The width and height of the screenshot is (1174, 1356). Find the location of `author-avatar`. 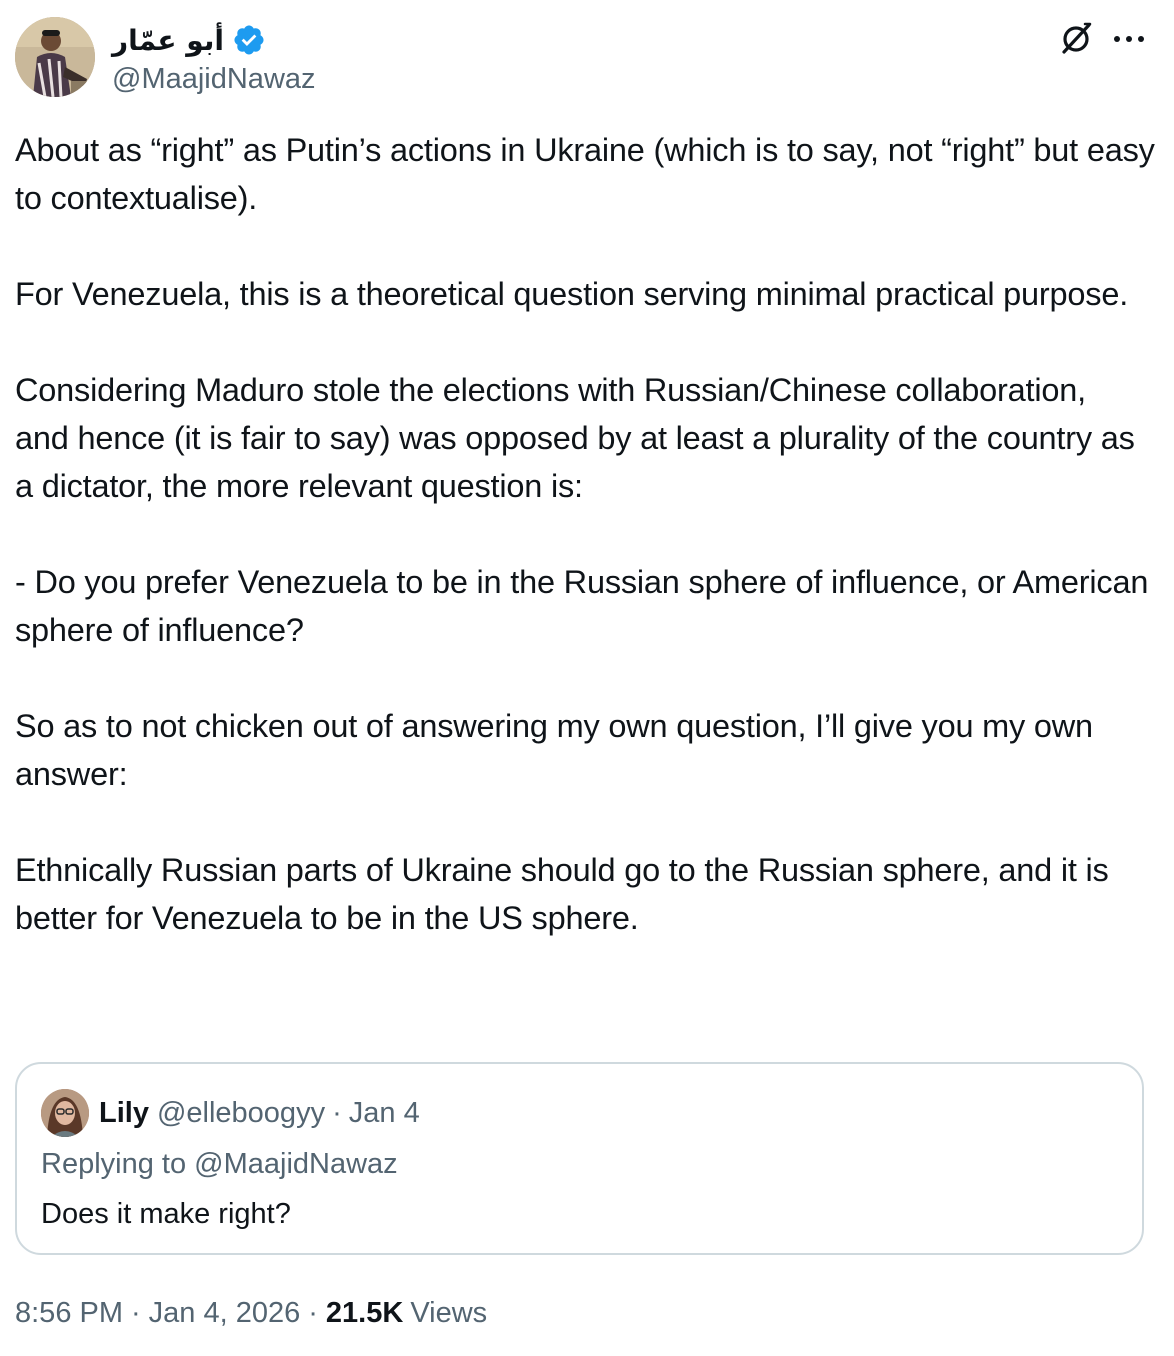

author-avatar is located at coordinates (55, 57).